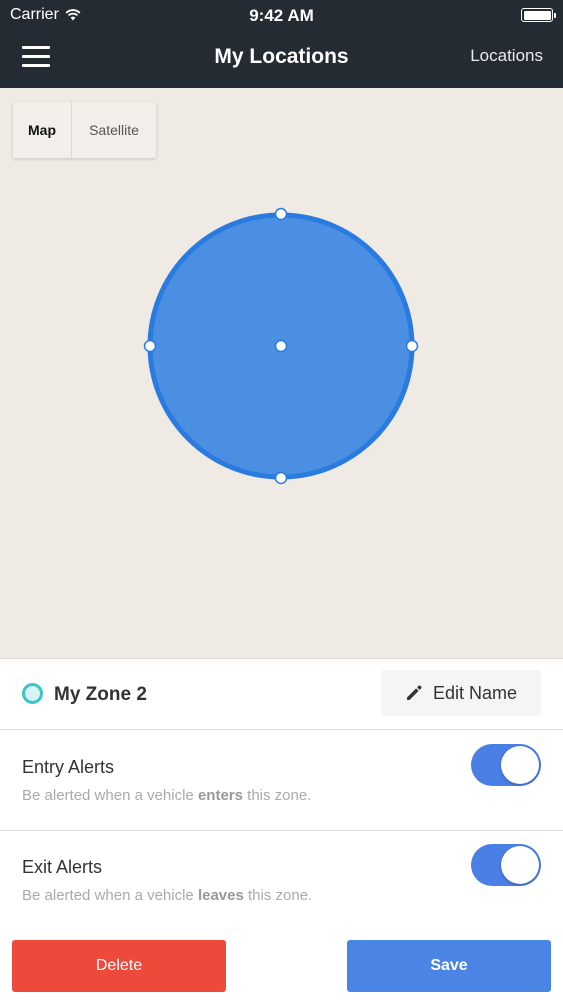  I want to click on delete-button: Delete, so click(119, 966).